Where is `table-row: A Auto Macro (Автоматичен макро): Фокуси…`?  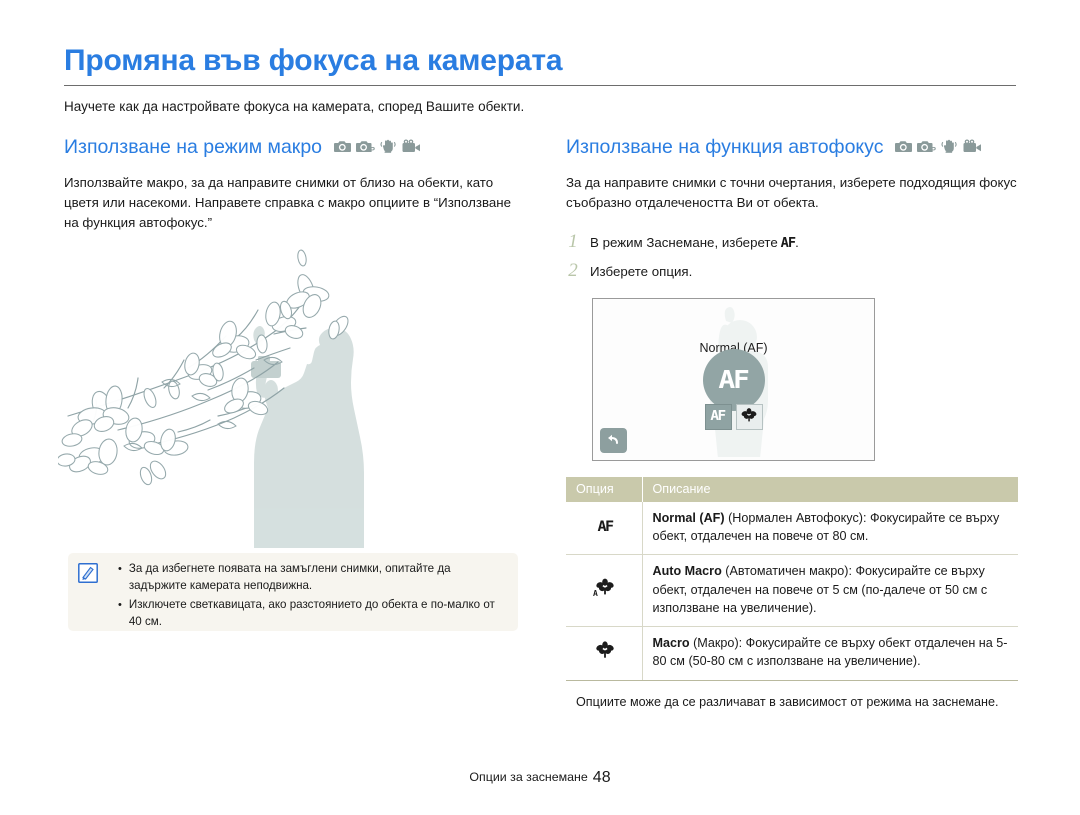 table-row: A Auto Macro (Автоматичен макро): Фокуси… is located at coordinates (792, 591).